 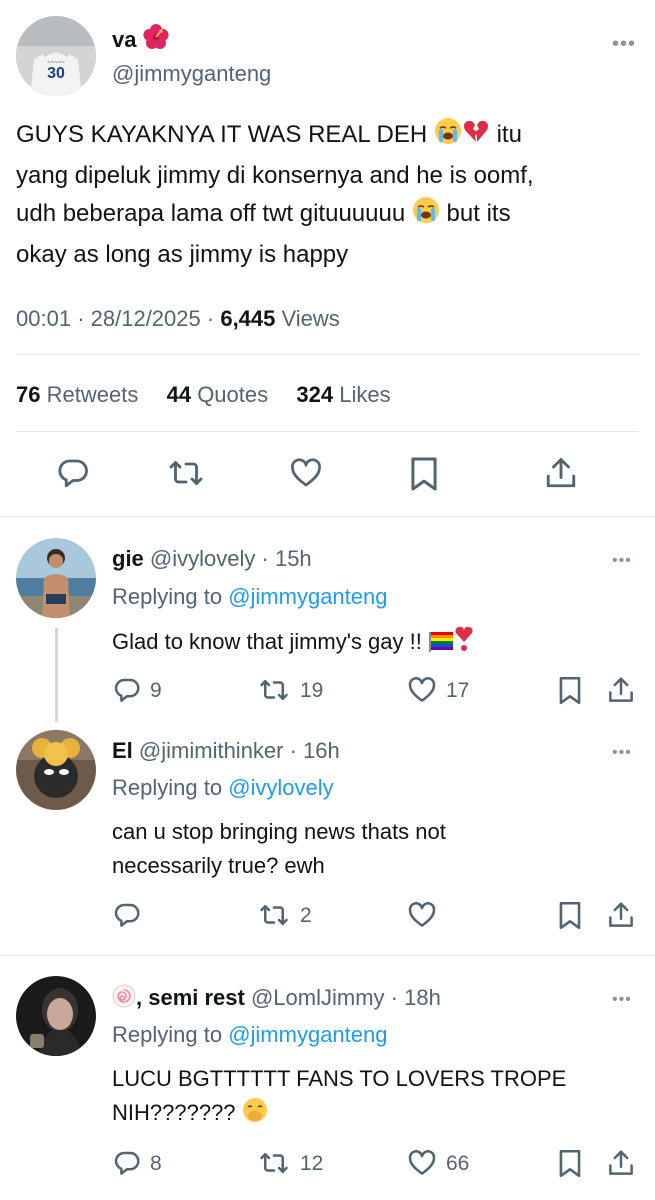 I want to click on reply-header: , semi rest @LomlJimmy · 18h, so click(x=276, y=999).